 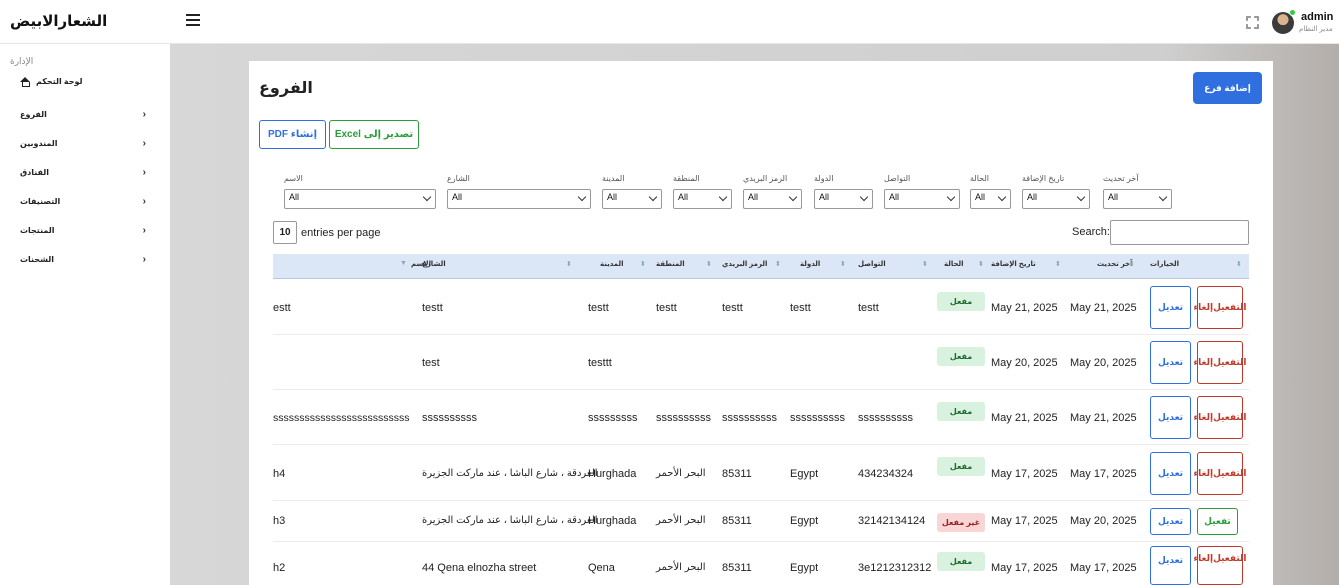 I want to click on cell-updated: May 20, 2025, so click(x=1103, y=363).